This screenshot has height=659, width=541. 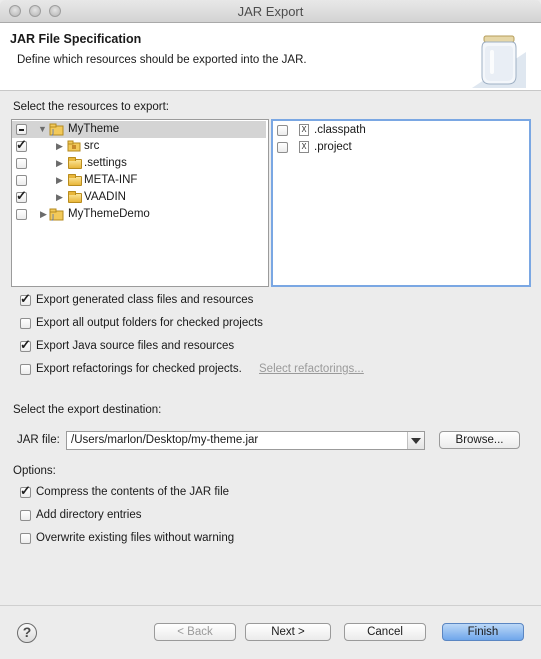 What do you see at coordinates (282, 147) in the screenshot?
I see `file-checkbox-project` at bounding box center [282, 147].